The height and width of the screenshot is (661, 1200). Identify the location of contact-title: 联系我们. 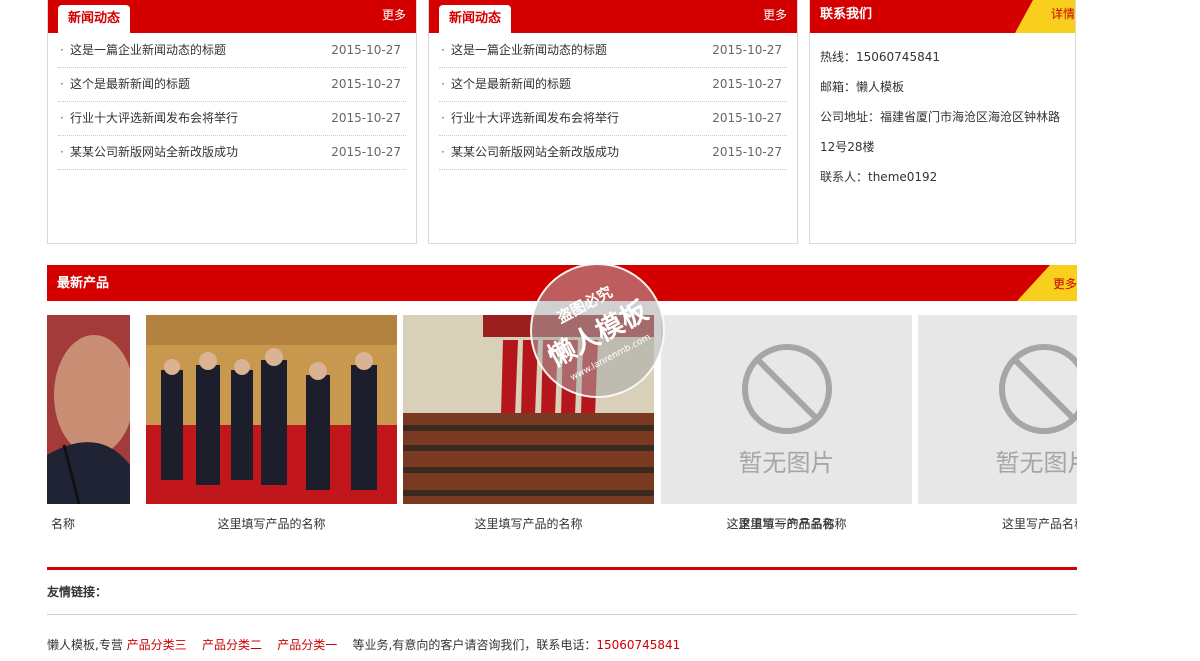
(846, 14).